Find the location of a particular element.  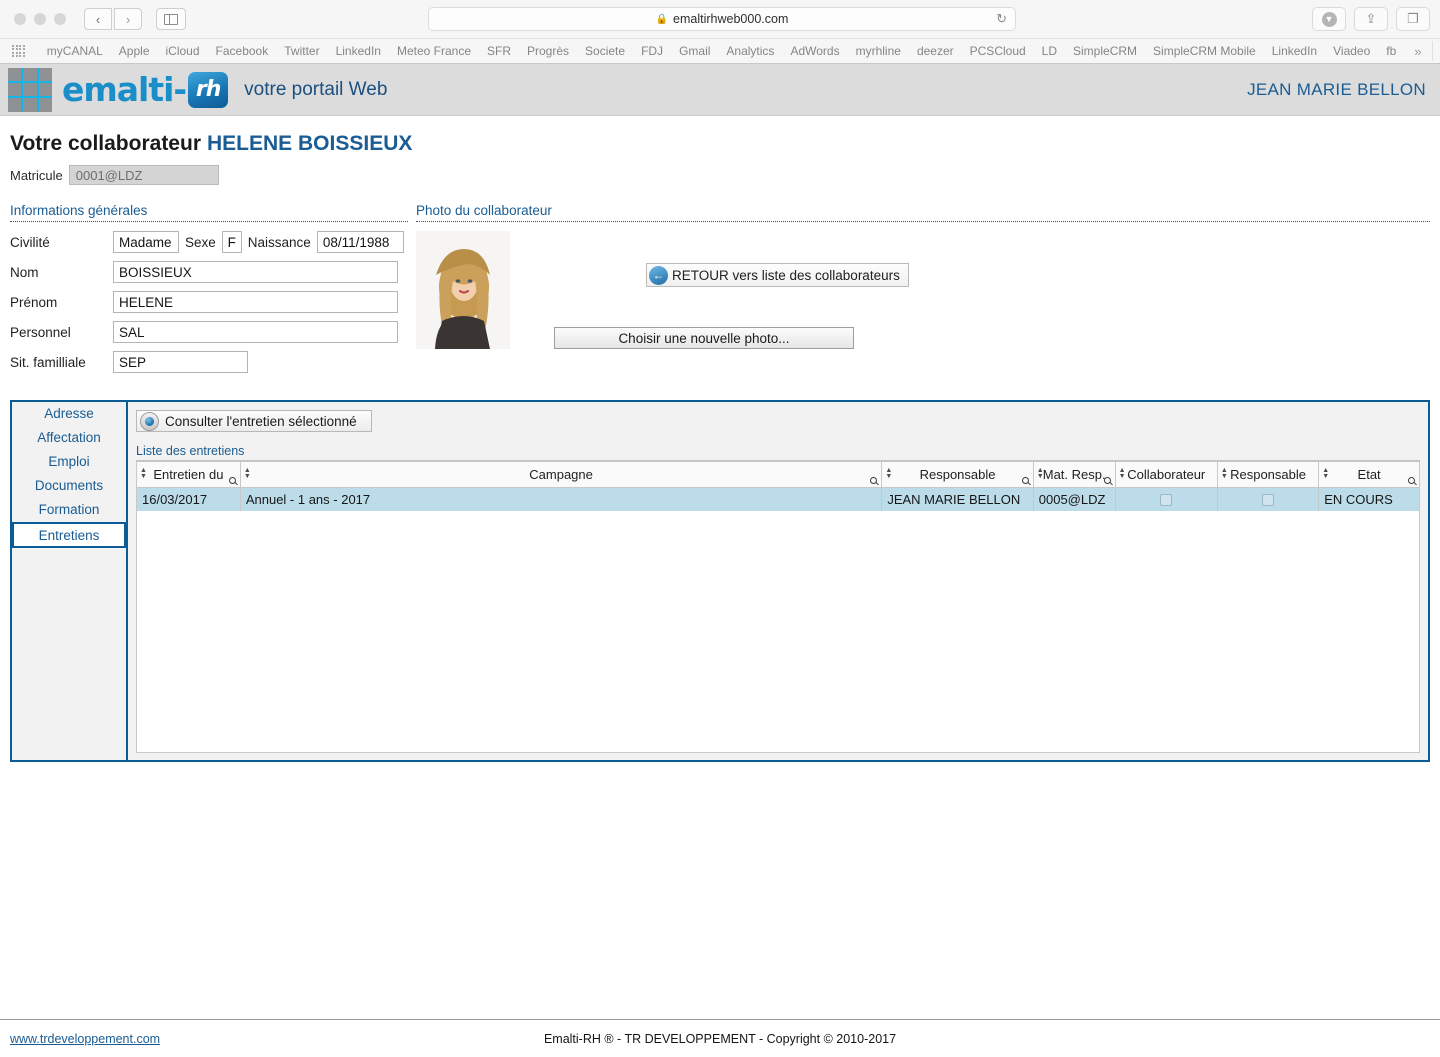

column-label: Mat. Resp. is located at coordinates (1074, 474).